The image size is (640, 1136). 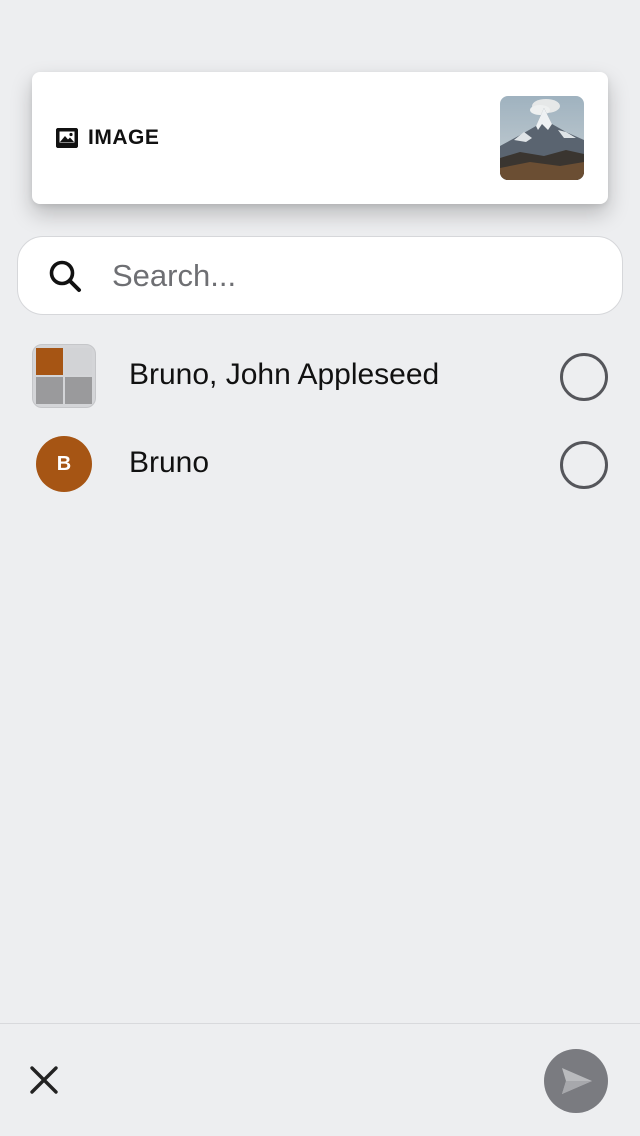 I want to click on contact-name: Bruno, so click(x=169, y=462).